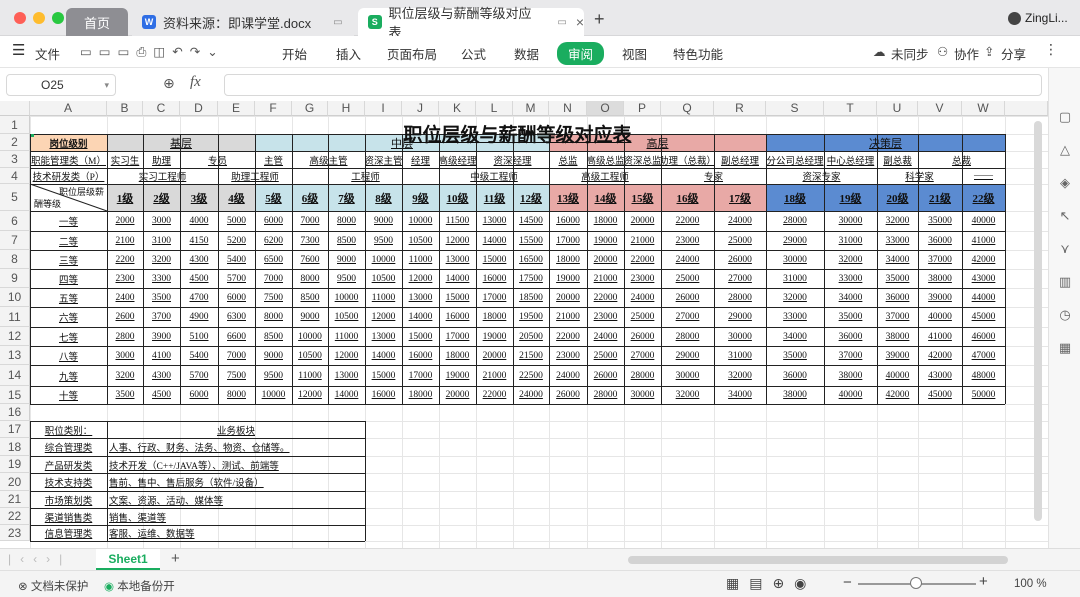 The image size is (1080, 597). What do you see at coordinates (897, 395) in the screenshot?
I see `pay-value: 42000` at bounding box center [897, 395].